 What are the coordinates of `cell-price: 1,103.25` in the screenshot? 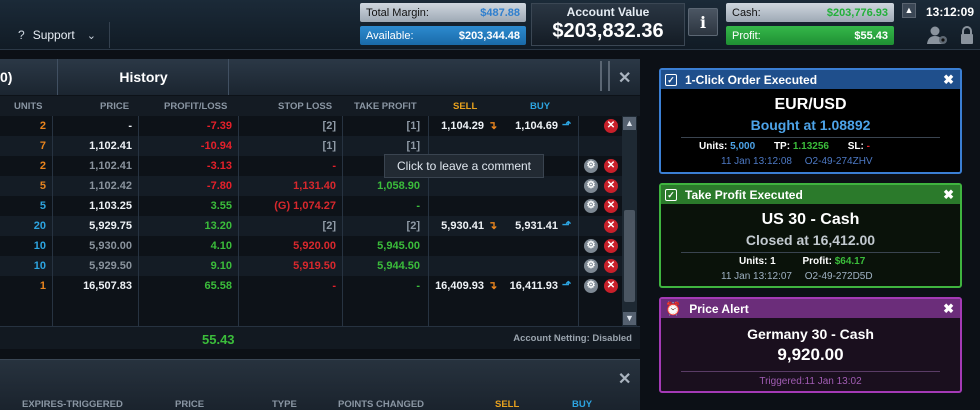 It's located at (110, 206).